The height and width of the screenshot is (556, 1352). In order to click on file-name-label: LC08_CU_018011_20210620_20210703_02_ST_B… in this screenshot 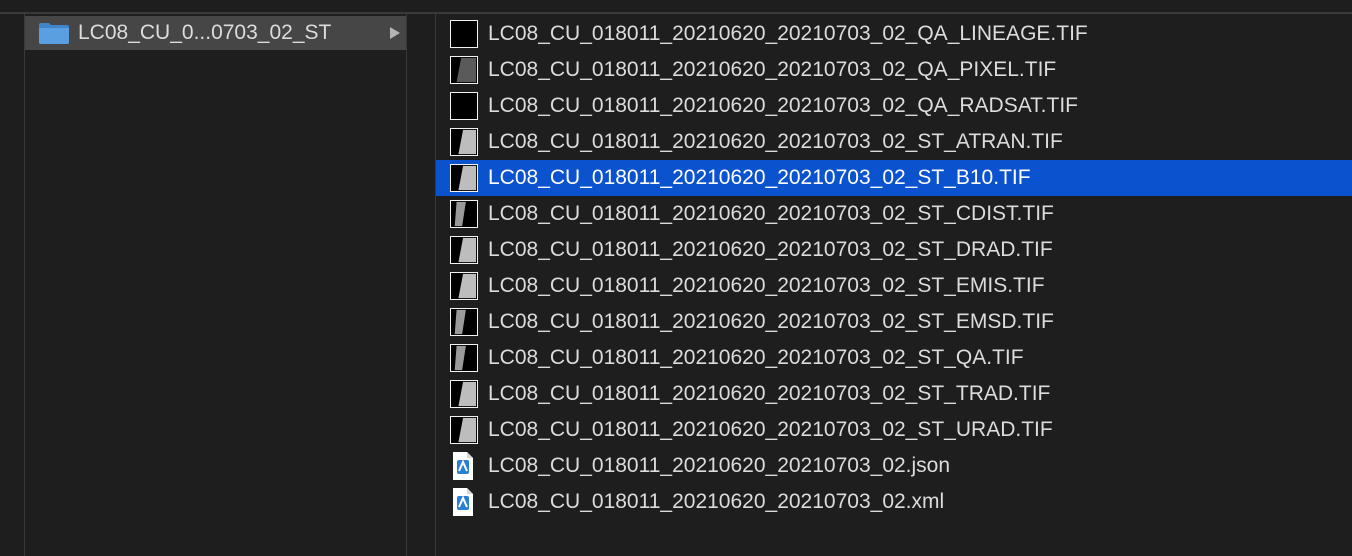, I will do `click(759, 177)`.